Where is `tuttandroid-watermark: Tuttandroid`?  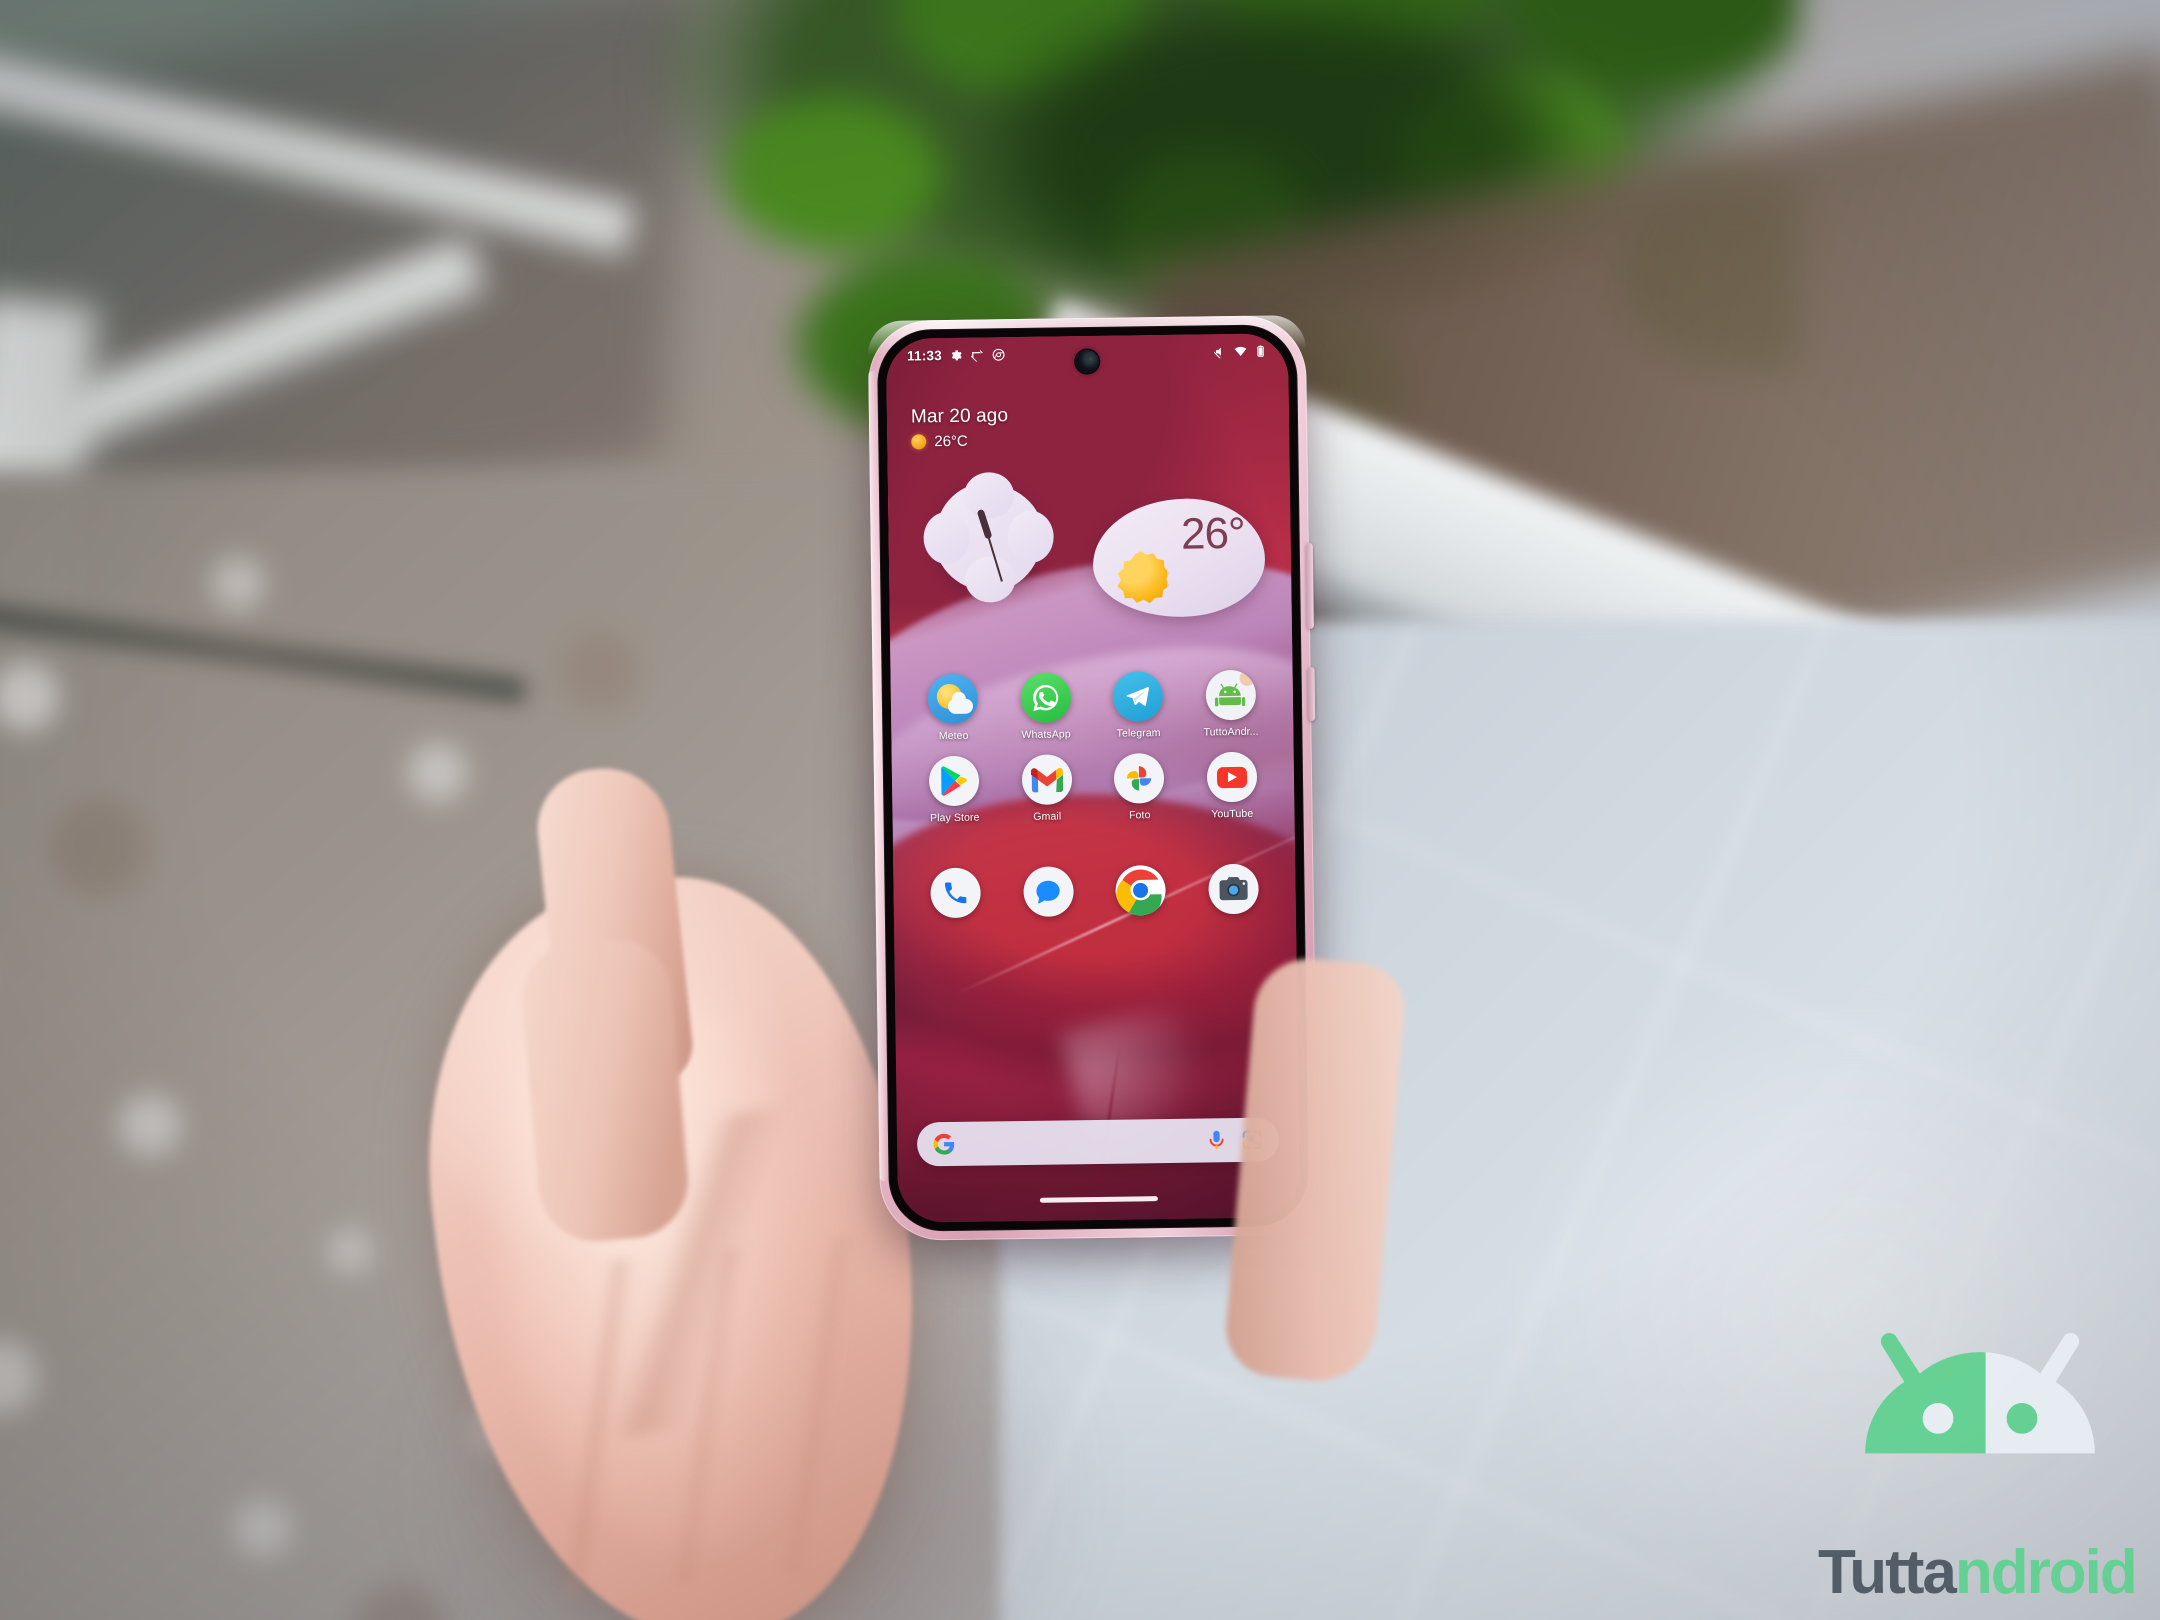 tuttandroid-watermark: Tuttandroid is located at coordinates (1983, 1469).